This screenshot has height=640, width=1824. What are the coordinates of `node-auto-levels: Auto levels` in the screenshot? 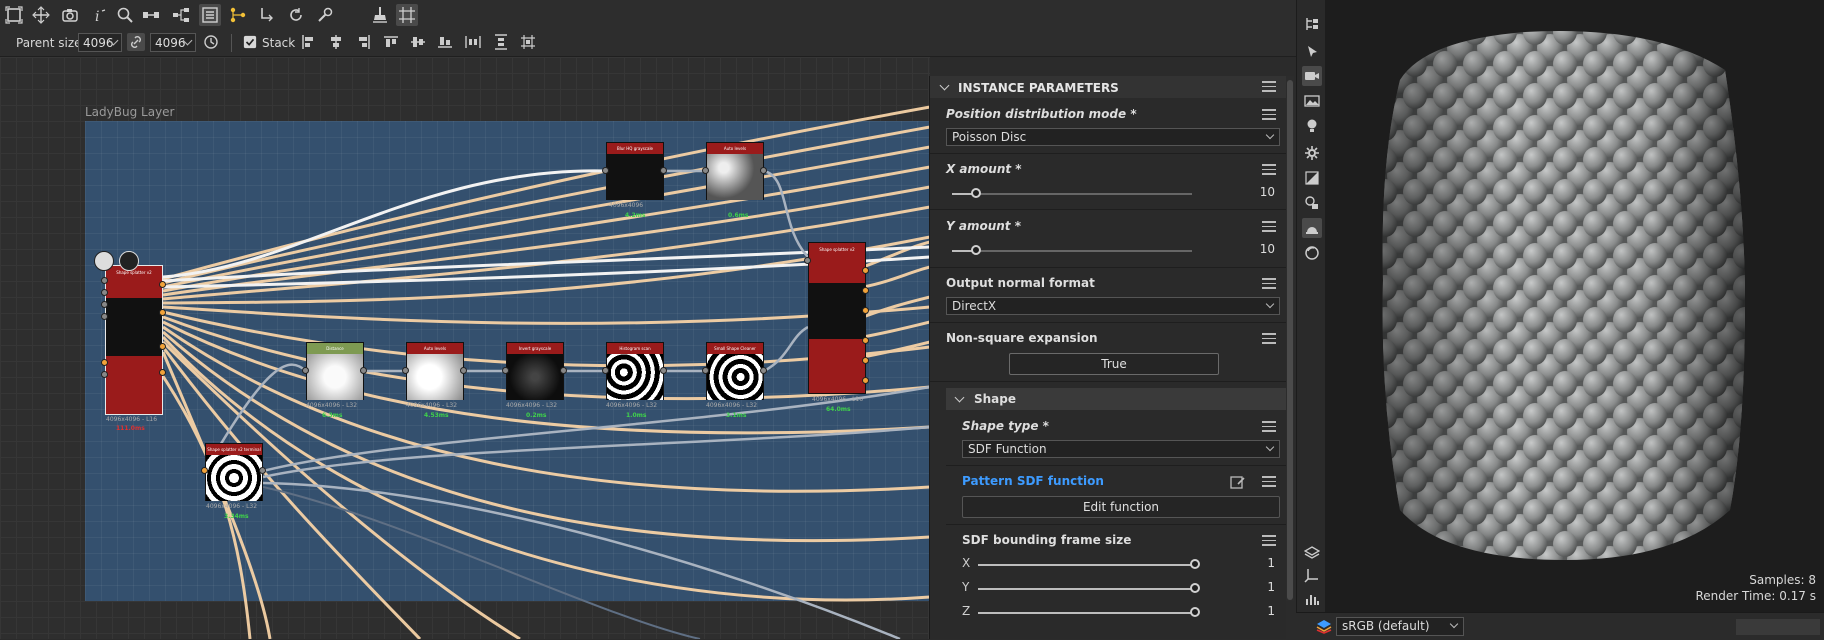 It's located at (435, 371).